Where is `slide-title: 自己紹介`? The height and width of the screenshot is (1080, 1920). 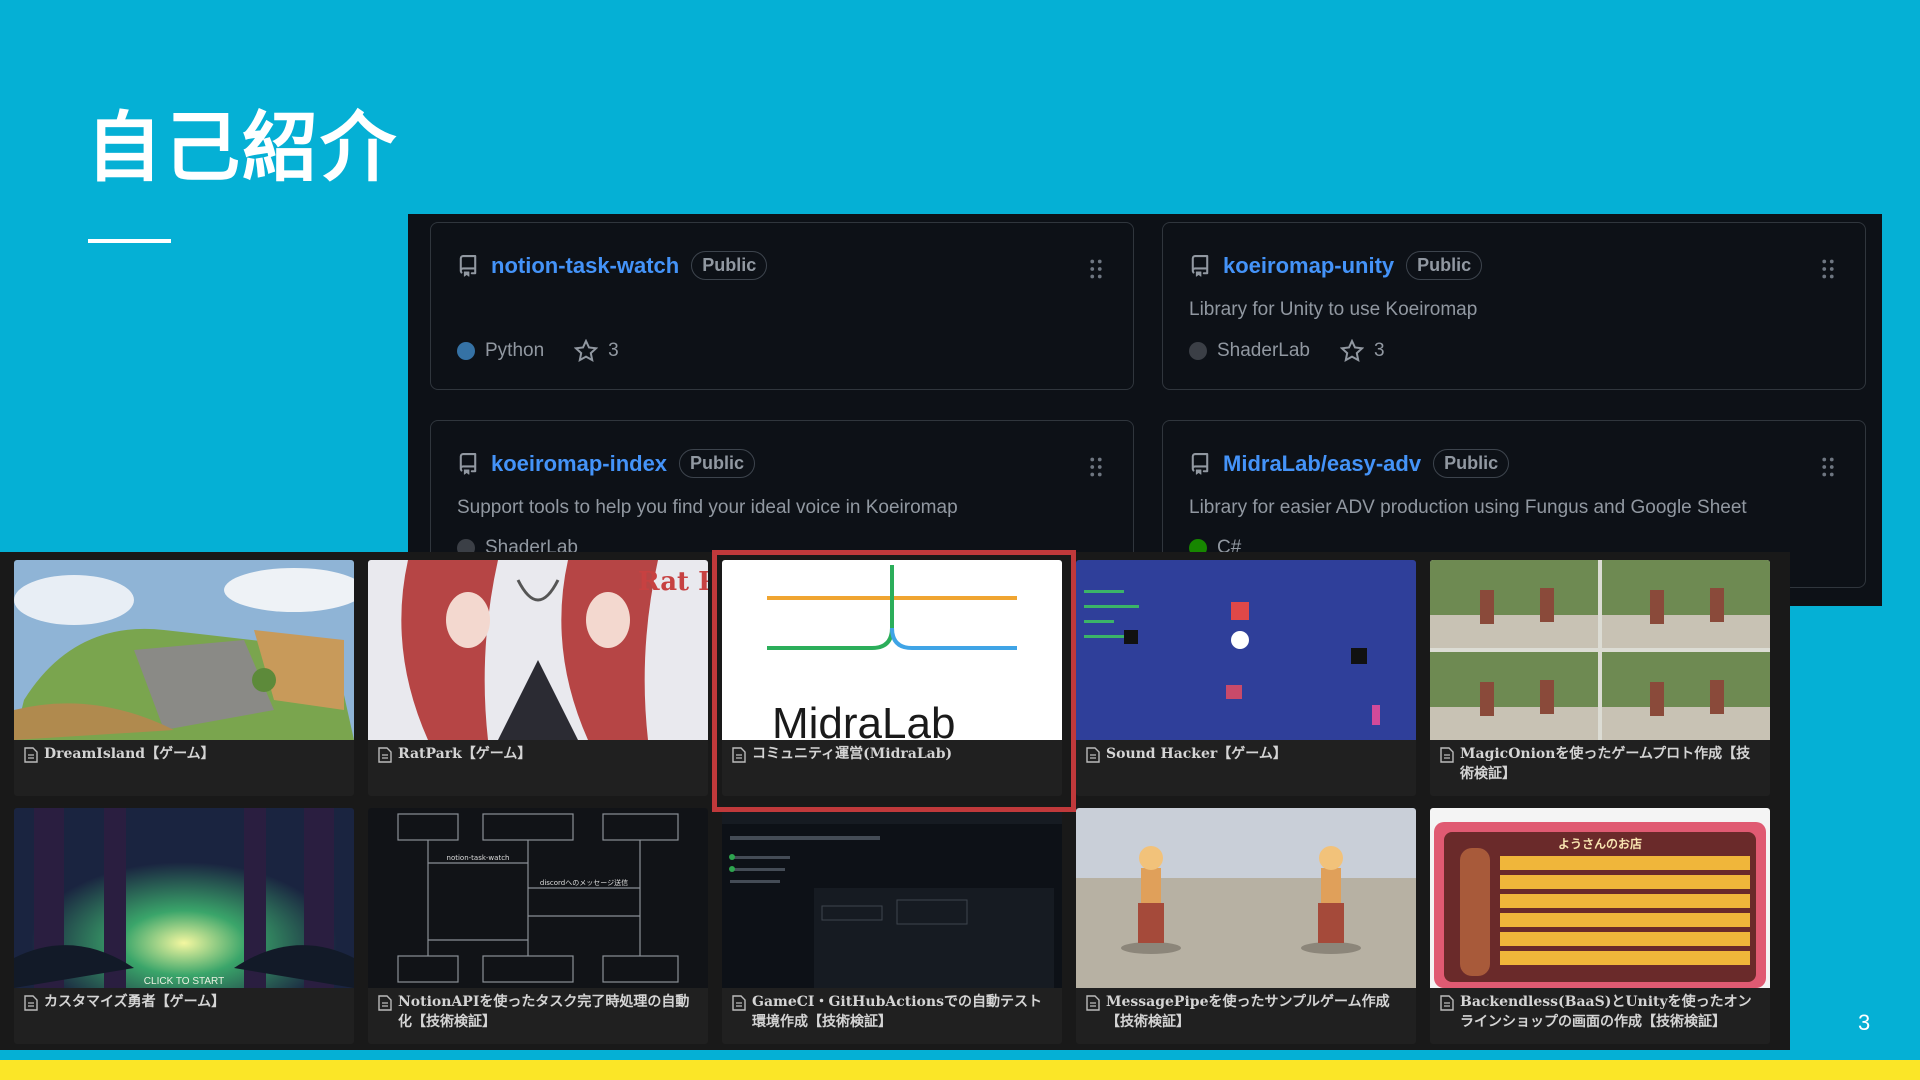
slide-title: 自己紹介 is located at coordinates (242, 147).